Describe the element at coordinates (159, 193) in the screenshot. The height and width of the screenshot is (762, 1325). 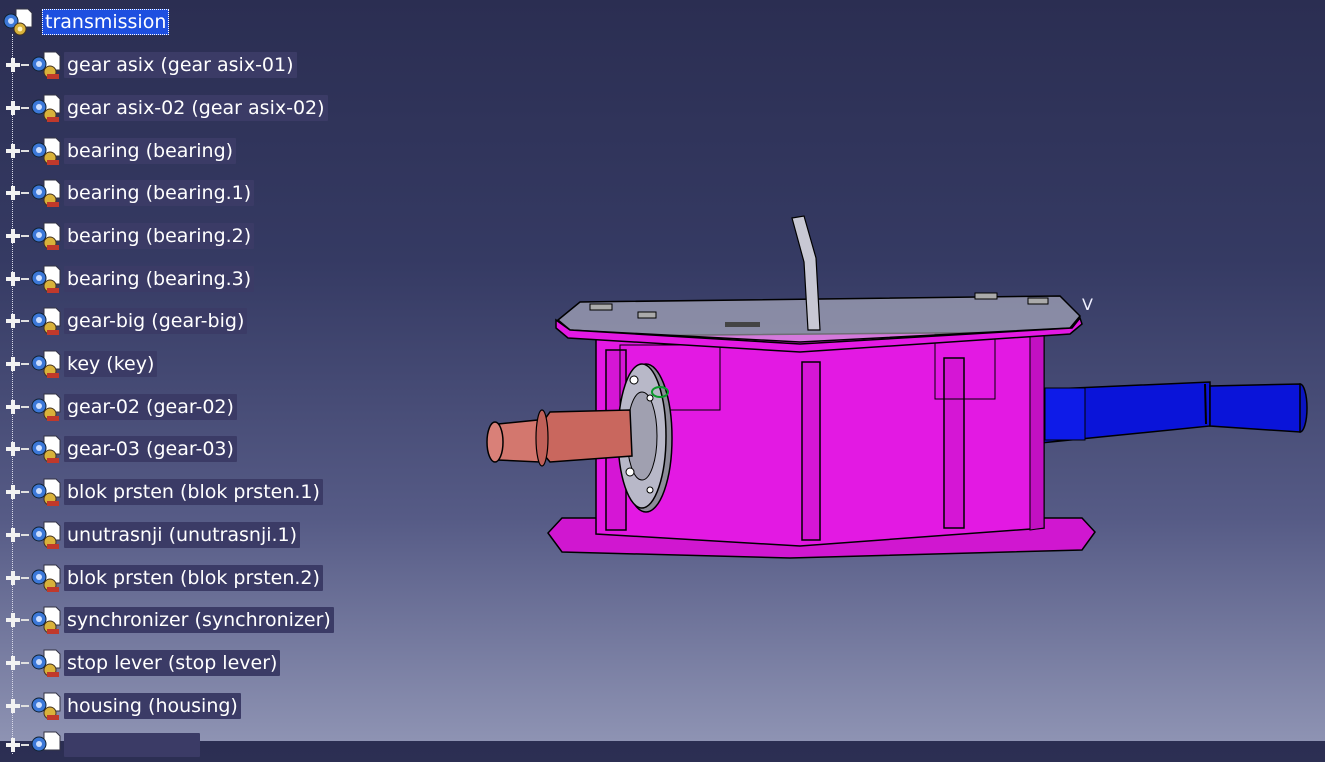
I see `tree-node-label: bearing (bearing.1)` at that location.